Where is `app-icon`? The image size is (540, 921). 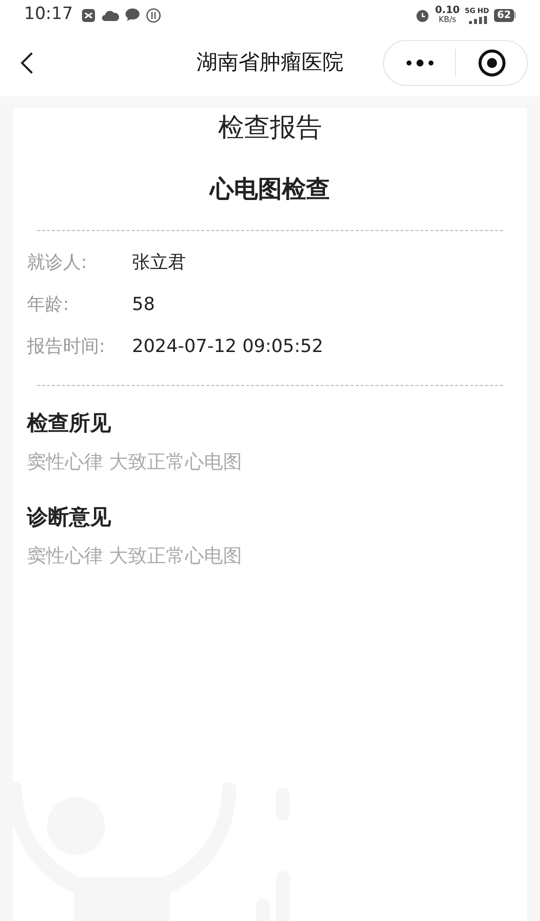
app-icon is located at coordinates (88, 15).